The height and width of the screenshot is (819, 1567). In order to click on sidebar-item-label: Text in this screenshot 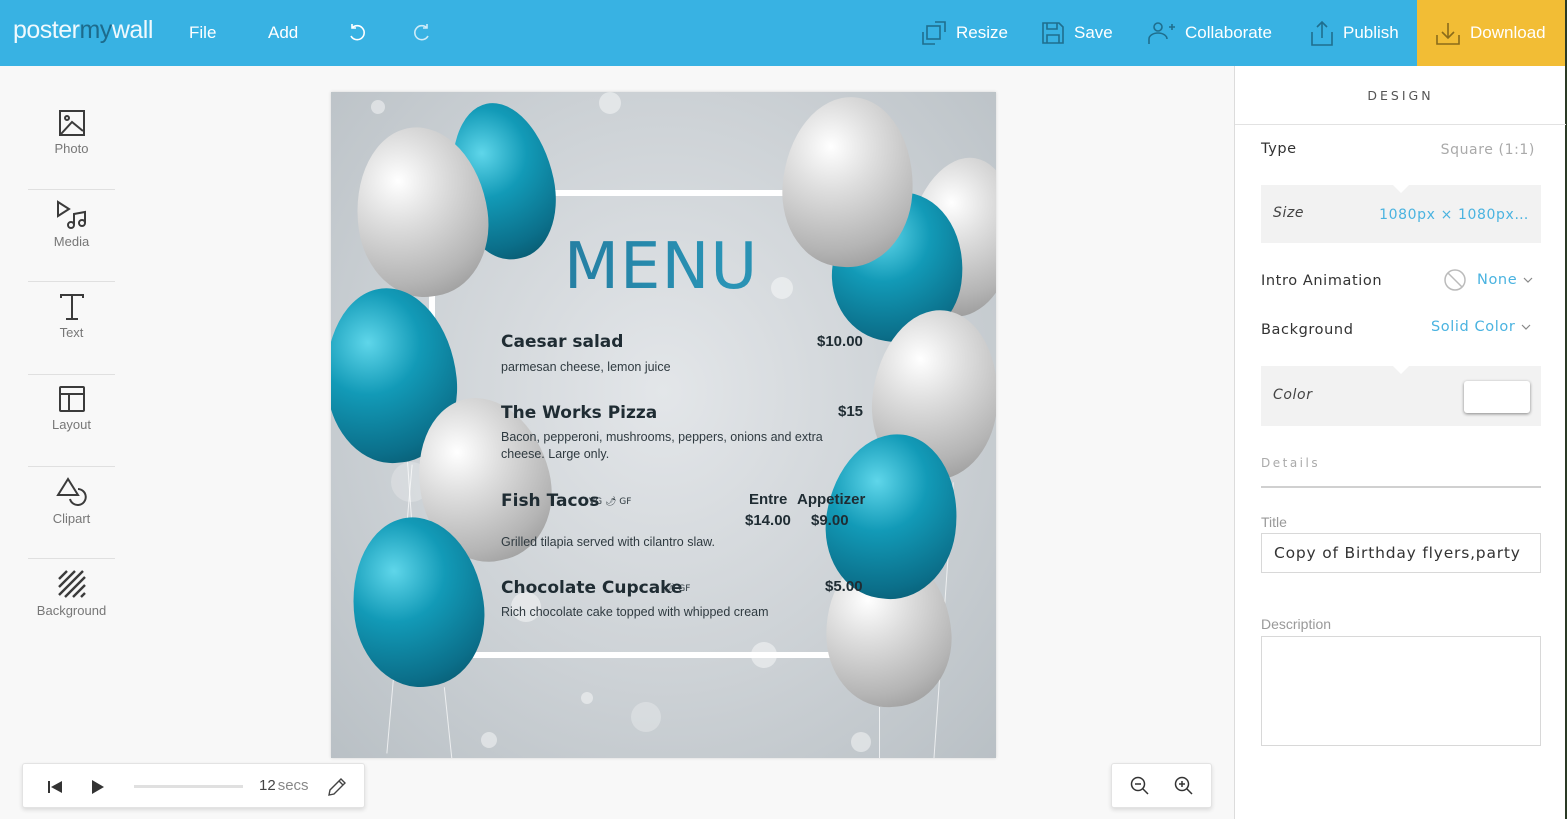, I will do `click(71, 332)`.